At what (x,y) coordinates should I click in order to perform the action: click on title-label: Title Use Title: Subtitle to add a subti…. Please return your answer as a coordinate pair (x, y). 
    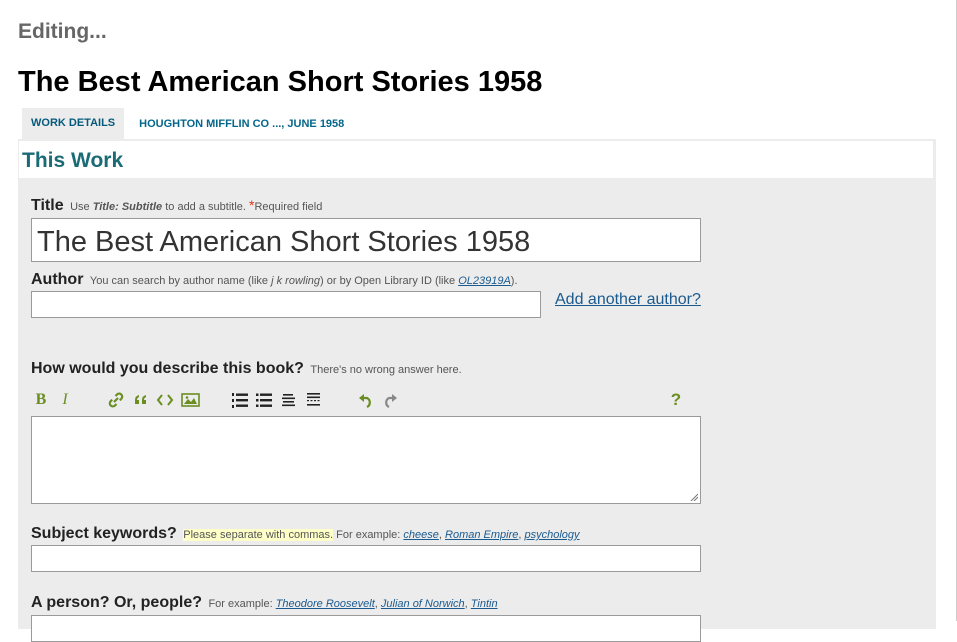
    Looking at the image, I should click on (176, 206).